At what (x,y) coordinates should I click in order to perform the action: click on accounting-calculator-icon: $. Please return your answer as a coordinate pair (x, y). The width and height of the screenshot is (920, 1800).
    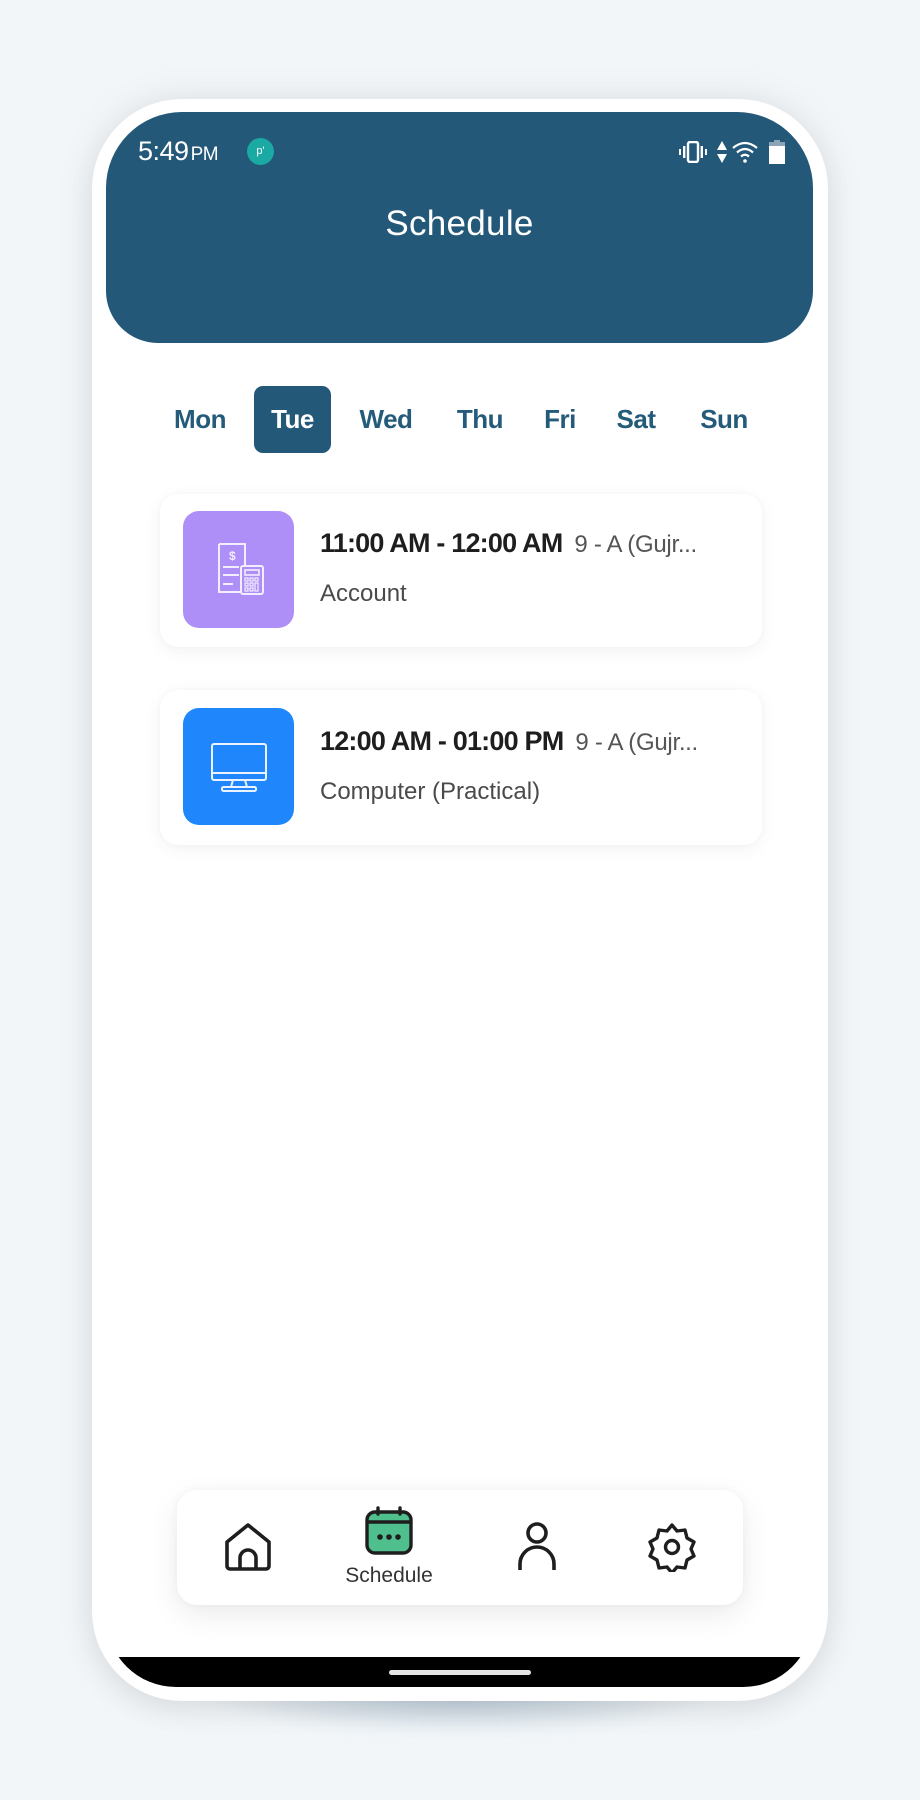
    Looking at the image, I should click on (240, 568).